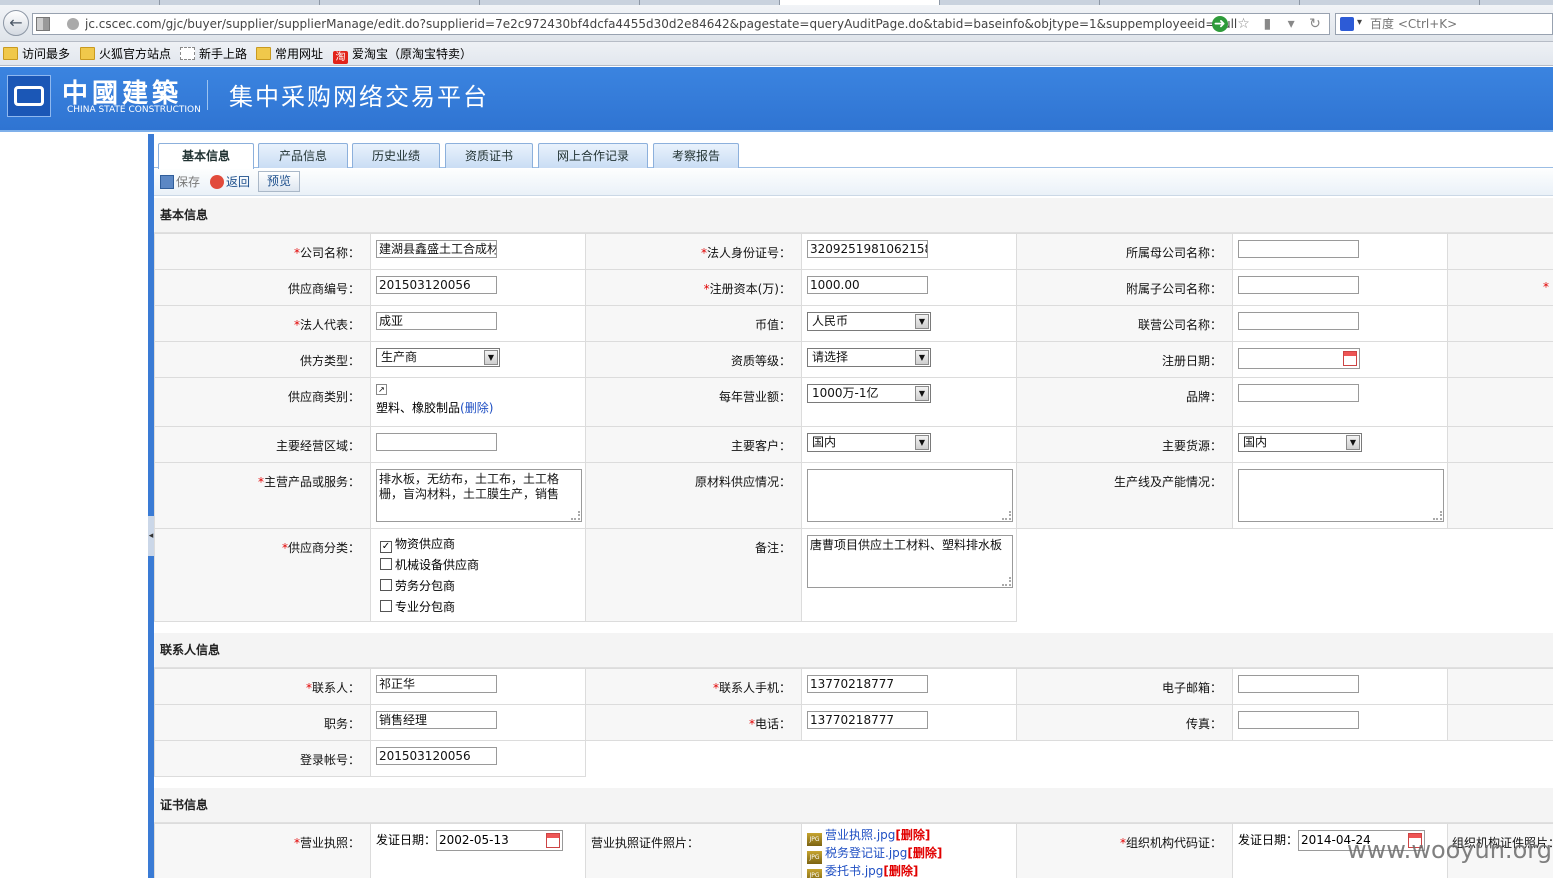  What do you see at coordinates (1219, 24) in the screenshot?
I see `go-icon: ➜` at bounding box center [1219, 24].